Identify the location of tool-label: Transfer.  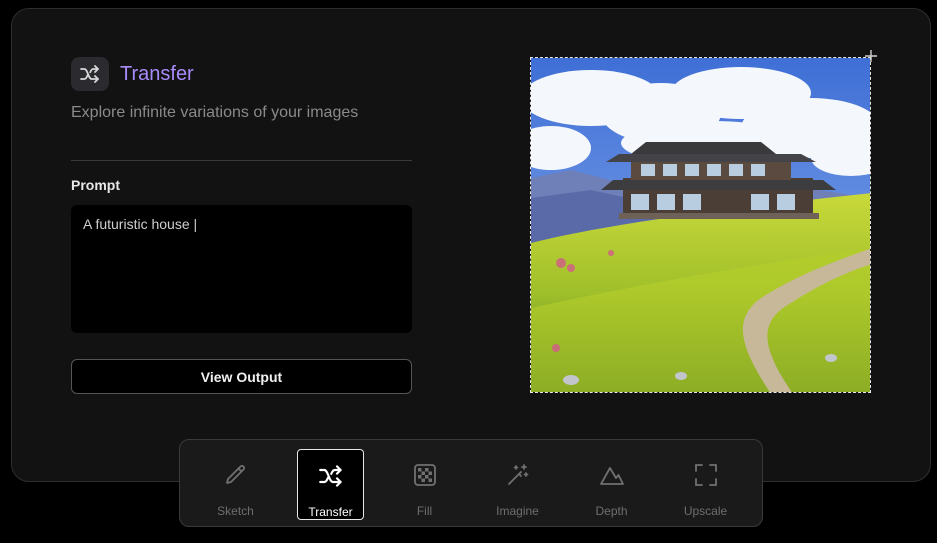
(330, 512).